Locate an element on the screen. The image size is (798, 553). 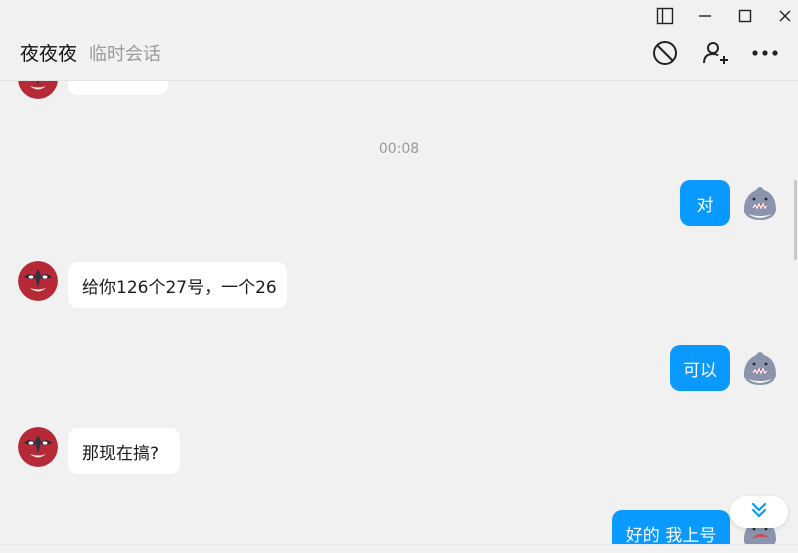
add-contact-icon is located at coordinates (715, 53).